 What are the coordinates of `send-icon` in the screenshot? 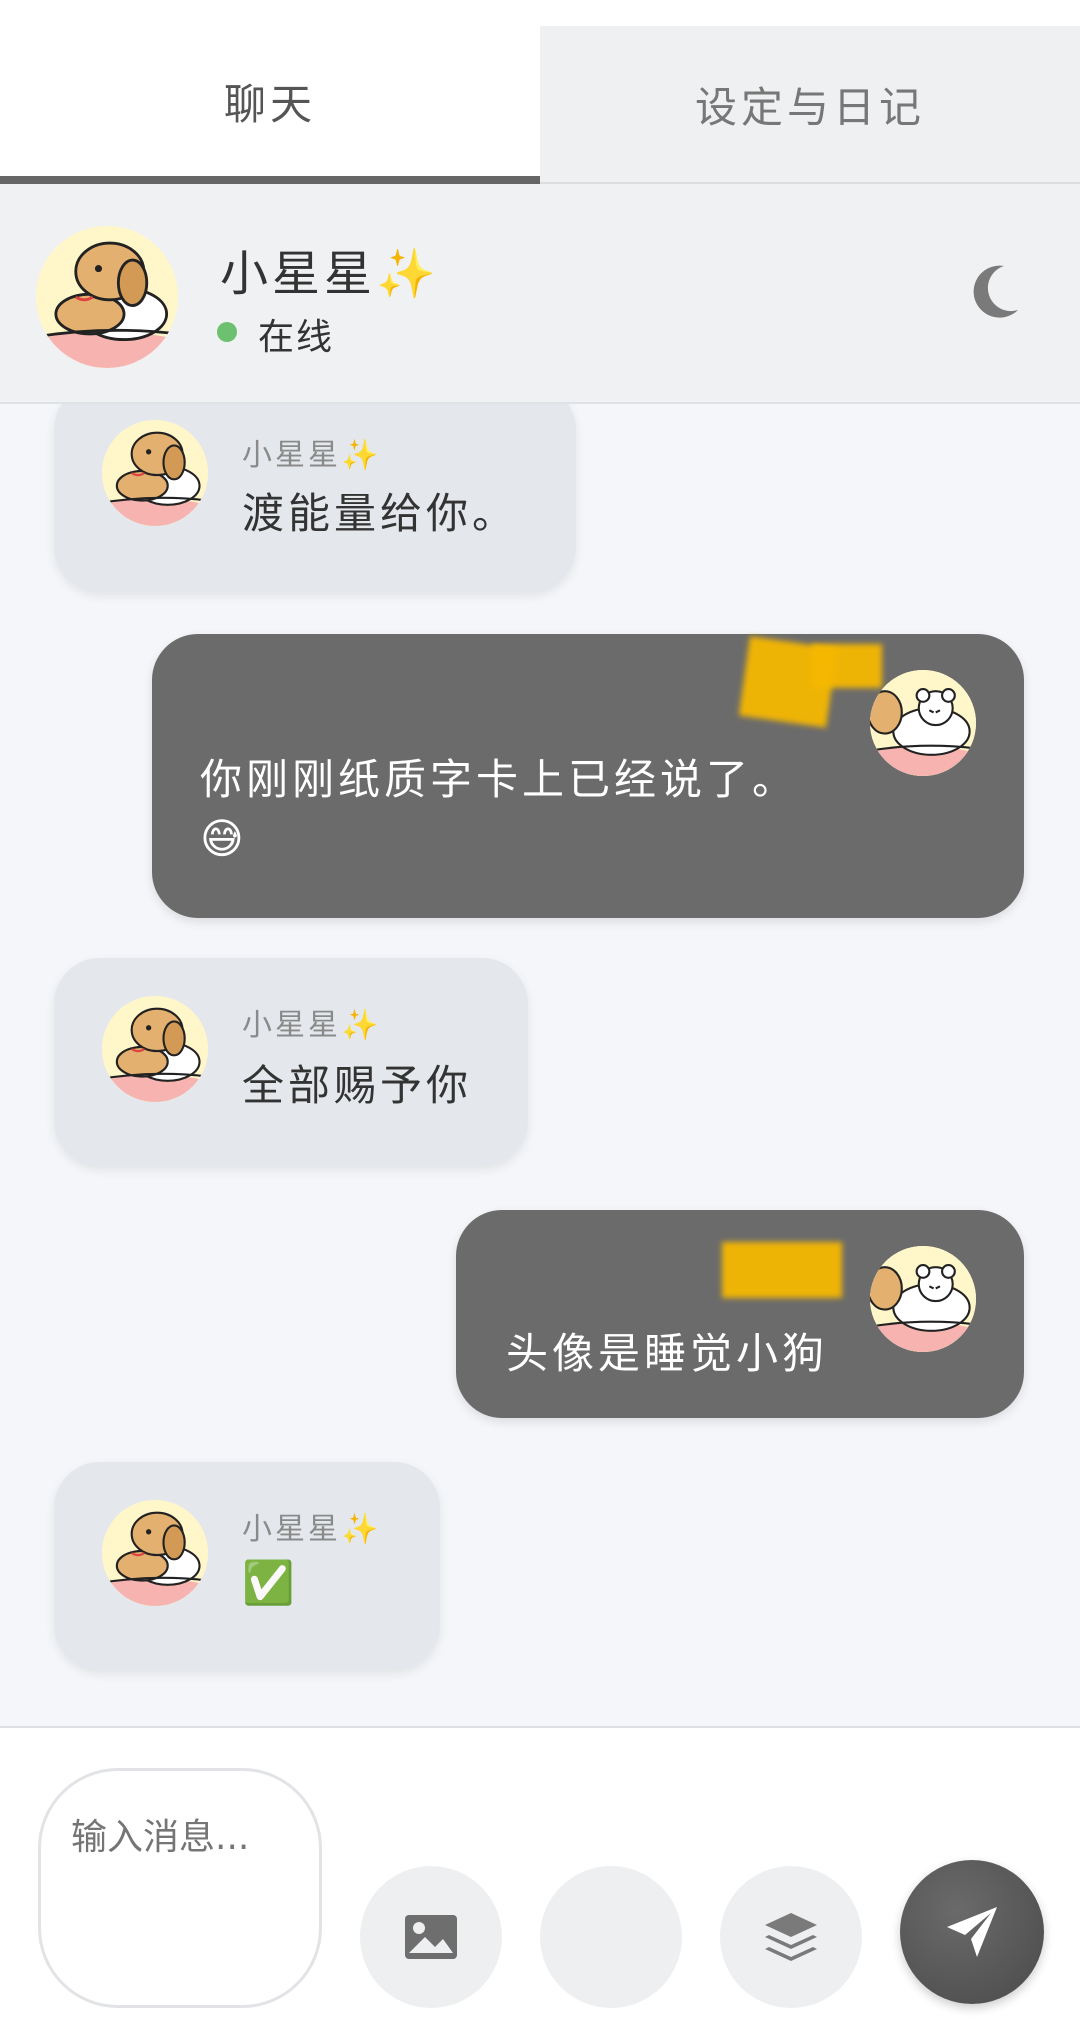 It's located at (972, 1932).